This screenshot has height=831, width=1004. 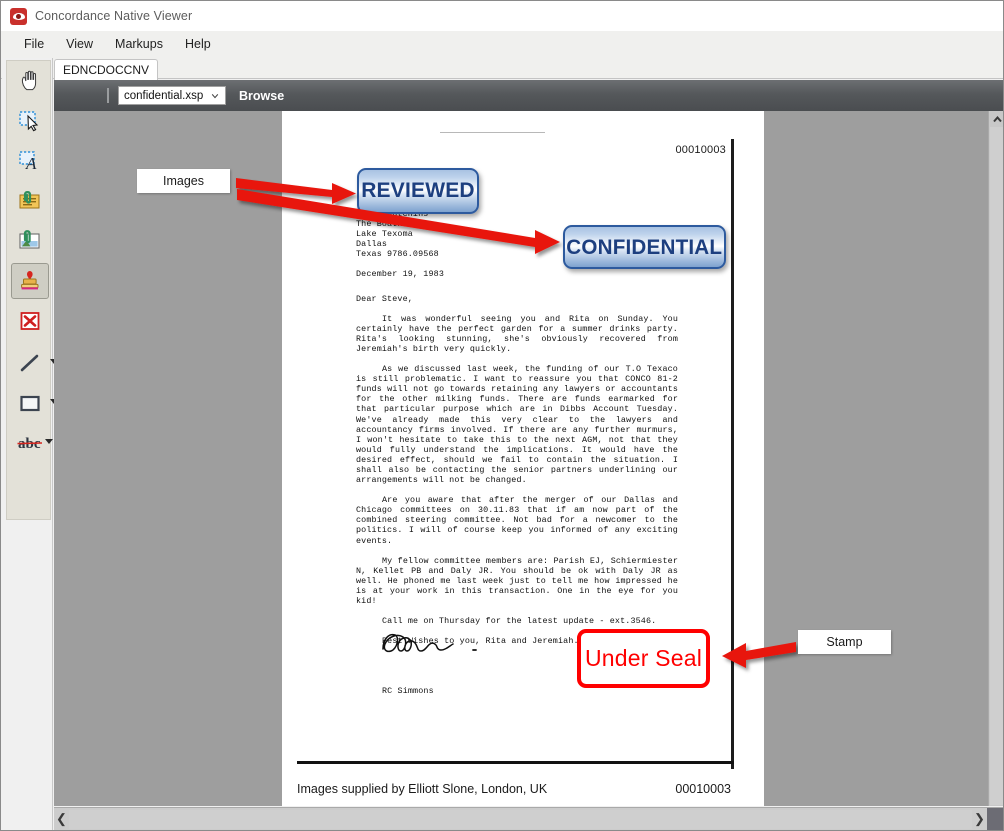 What do you see at coordinates (528, 95) in the screenshot?
I see `browse-bar: confidential.xsp Browse` at bounding box center [528, 95].